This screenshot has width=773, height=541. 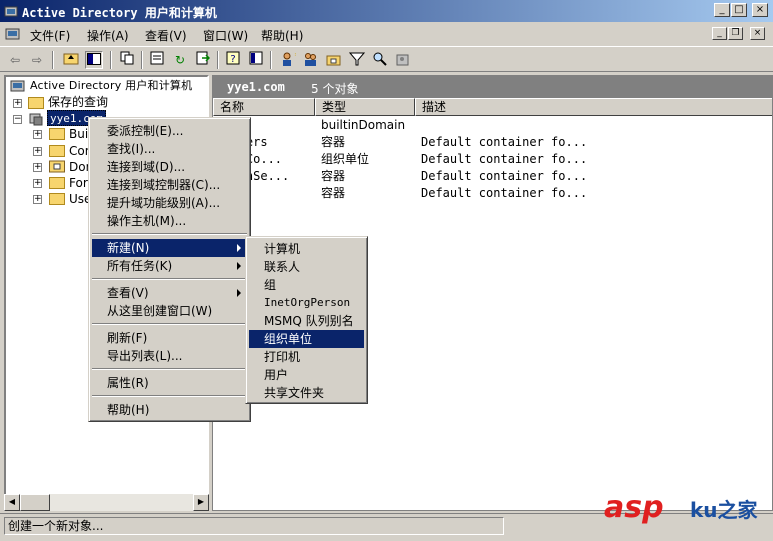 I want to click on properties-icon, so click(x=157, y=60).